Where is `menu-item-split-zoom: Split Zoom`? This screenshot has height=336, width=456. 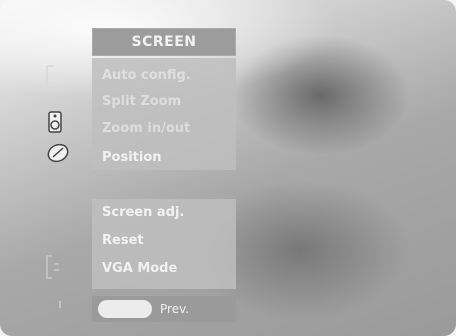
menu-item-split-zoom: Split Zoom is located at coordinates (141, 101).